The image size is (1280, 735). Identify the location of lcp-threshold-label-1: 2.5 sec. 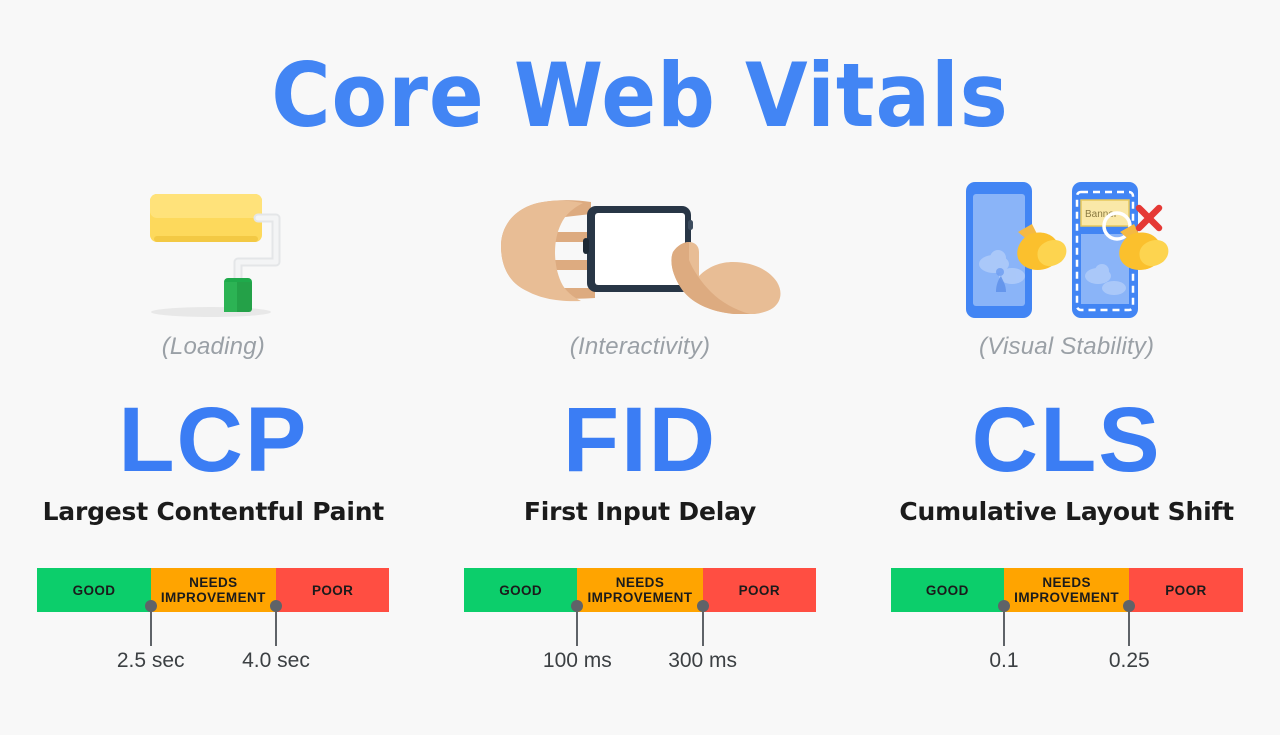
(150, 660).